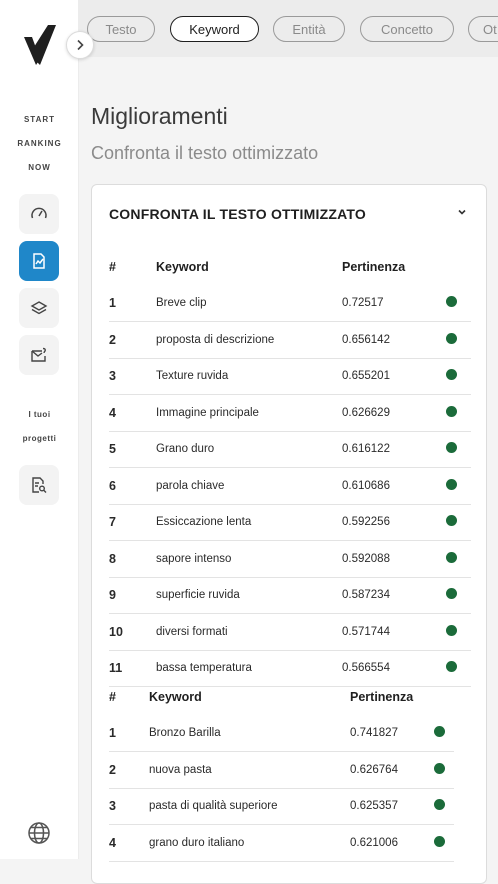 The image size is (498, 884). Describe the element at coordinates (132, 595) in the screenshot. I see `row-number: 9` at that location.